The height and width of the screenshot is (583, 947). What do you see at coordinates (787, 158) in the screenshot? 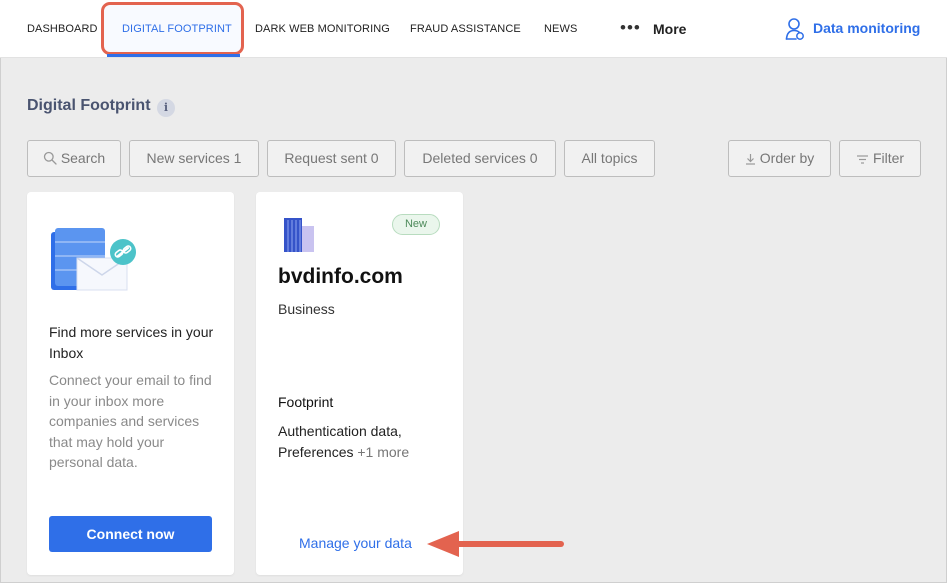
I see `order-by-label: Order by` at bounding box center [787, 158].